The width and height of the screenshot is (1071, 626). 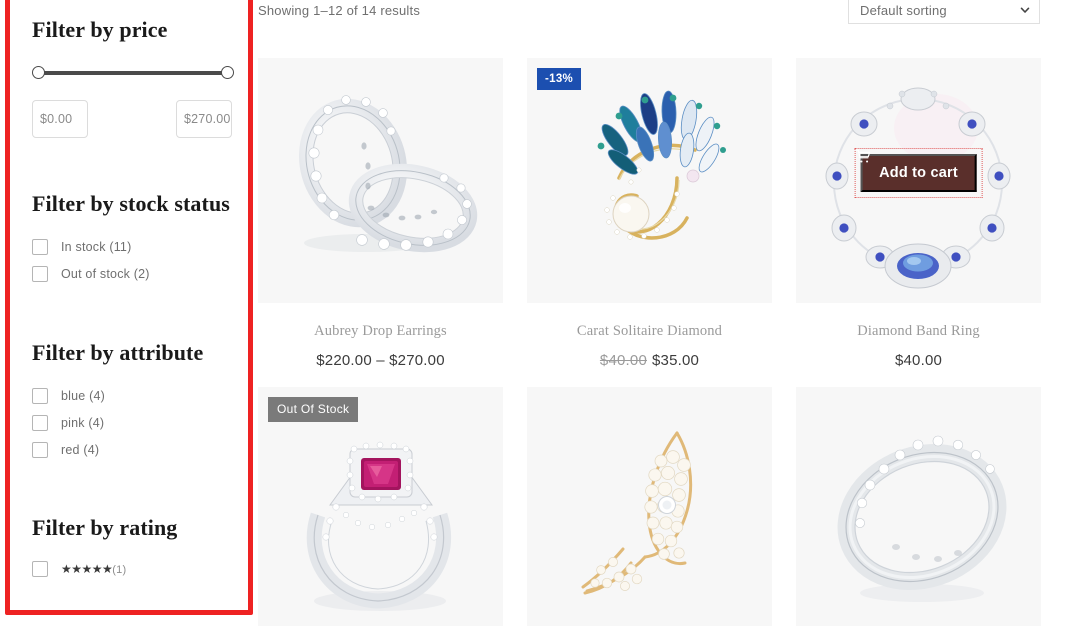 What do you see at coordinates (649, 180) in the screenshot?
I see `product-image-carat-solitaire-diamond: -13%` at bounding box center [649, 180].